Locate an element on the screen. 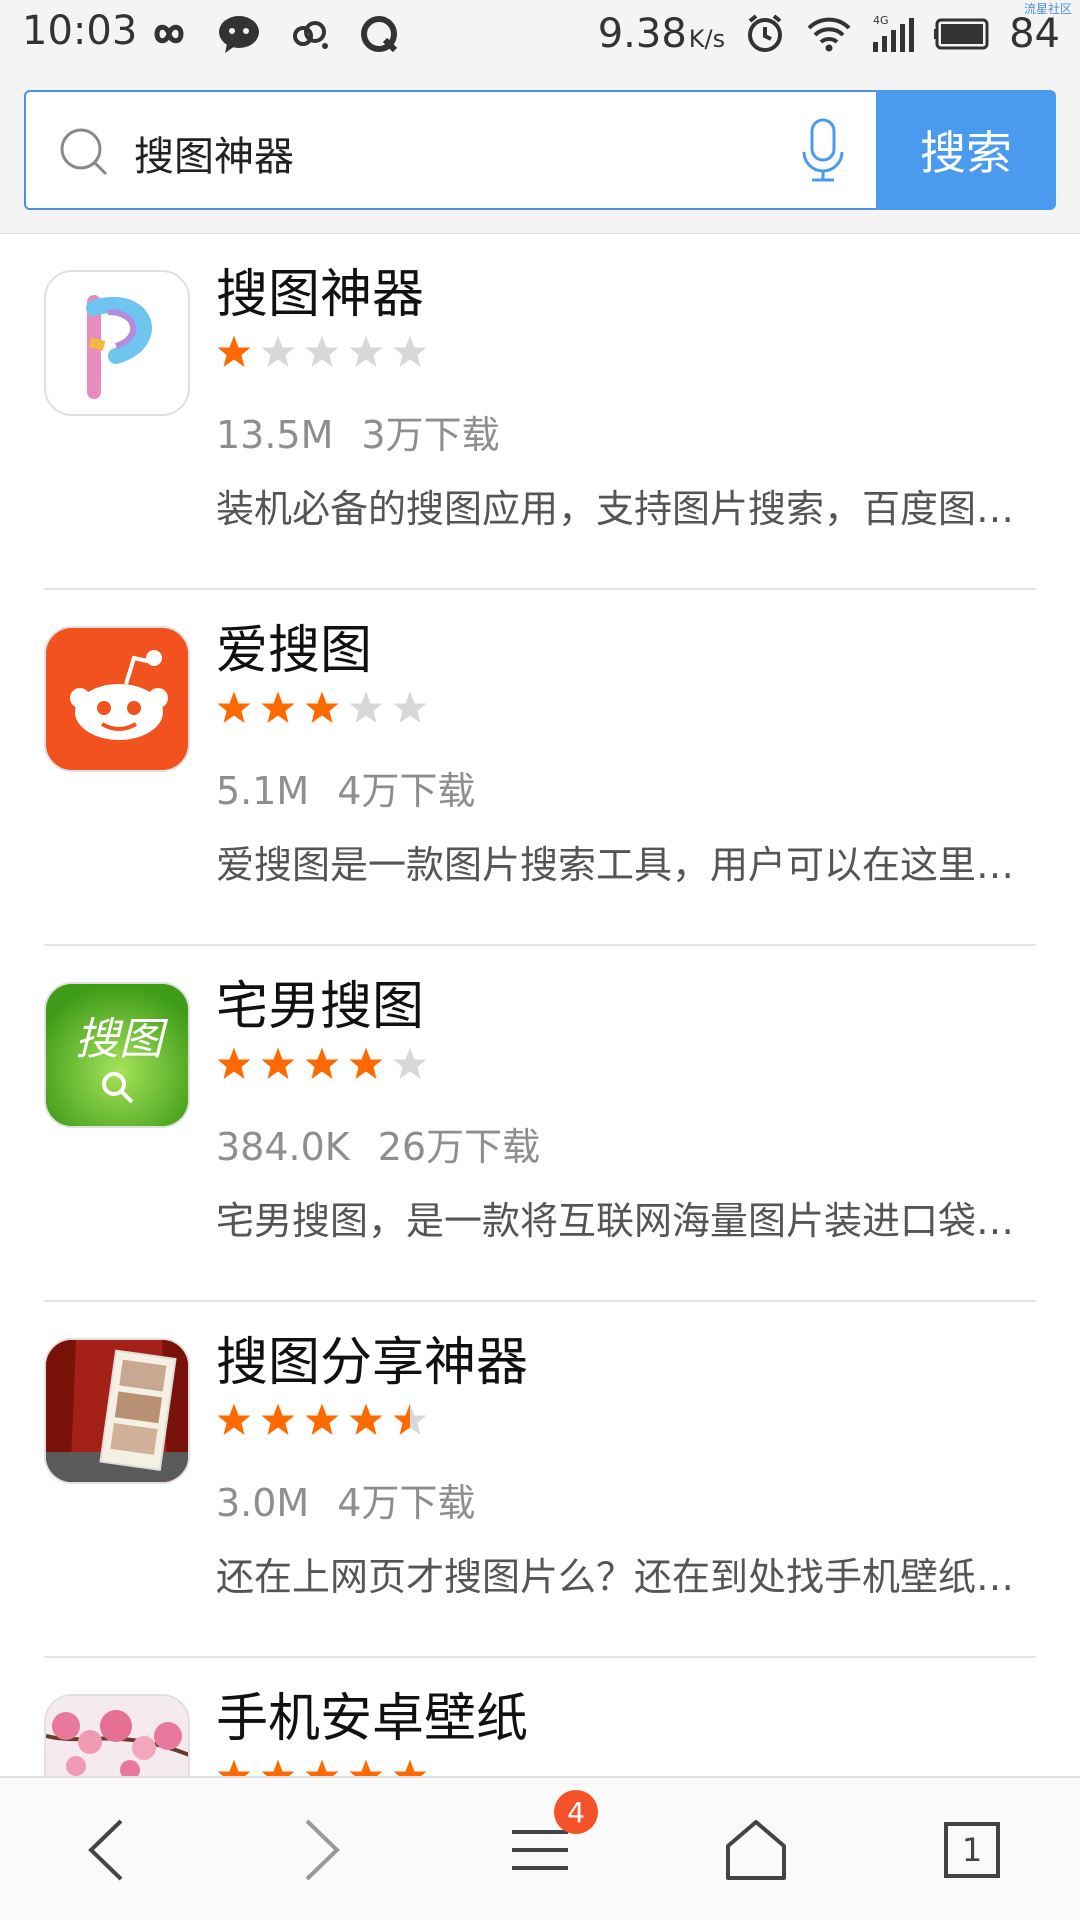  status-left-icons is located at coordinates (274, 34).